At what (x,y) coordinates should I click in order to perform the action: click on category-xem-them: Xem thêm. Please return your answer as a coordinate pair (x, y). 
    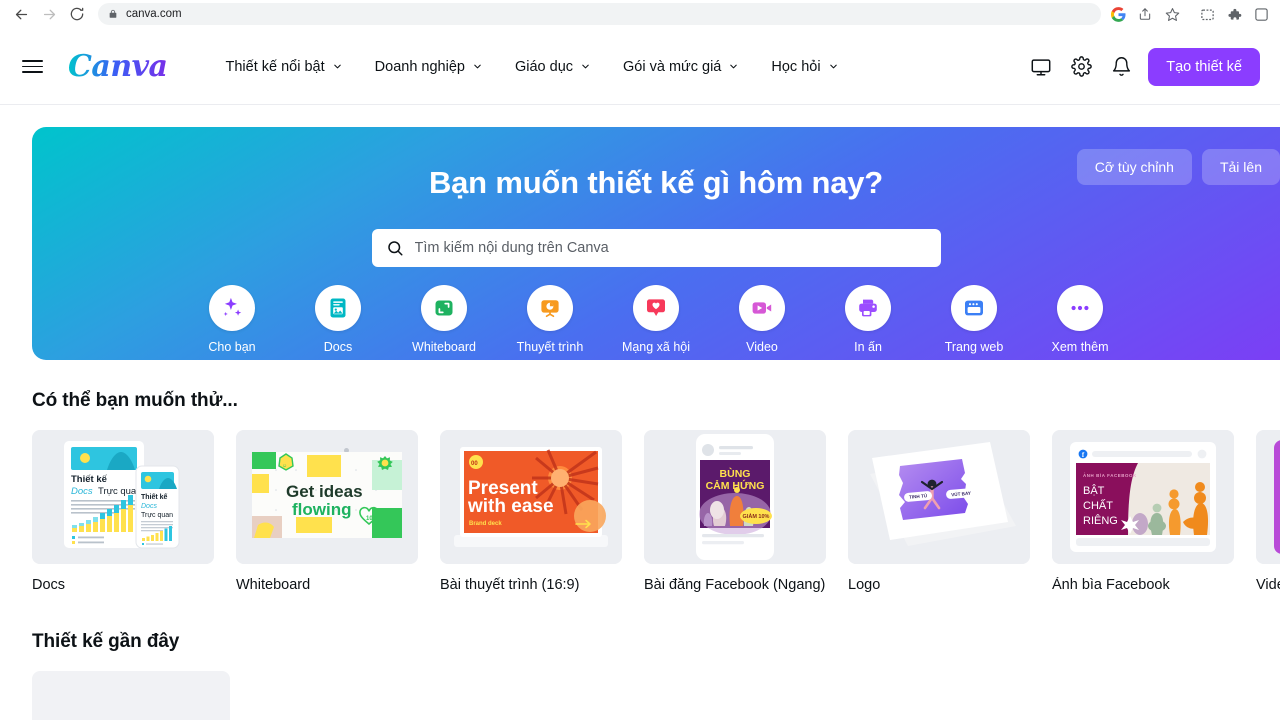
    Looking at the image, I should click on (1080, 319).